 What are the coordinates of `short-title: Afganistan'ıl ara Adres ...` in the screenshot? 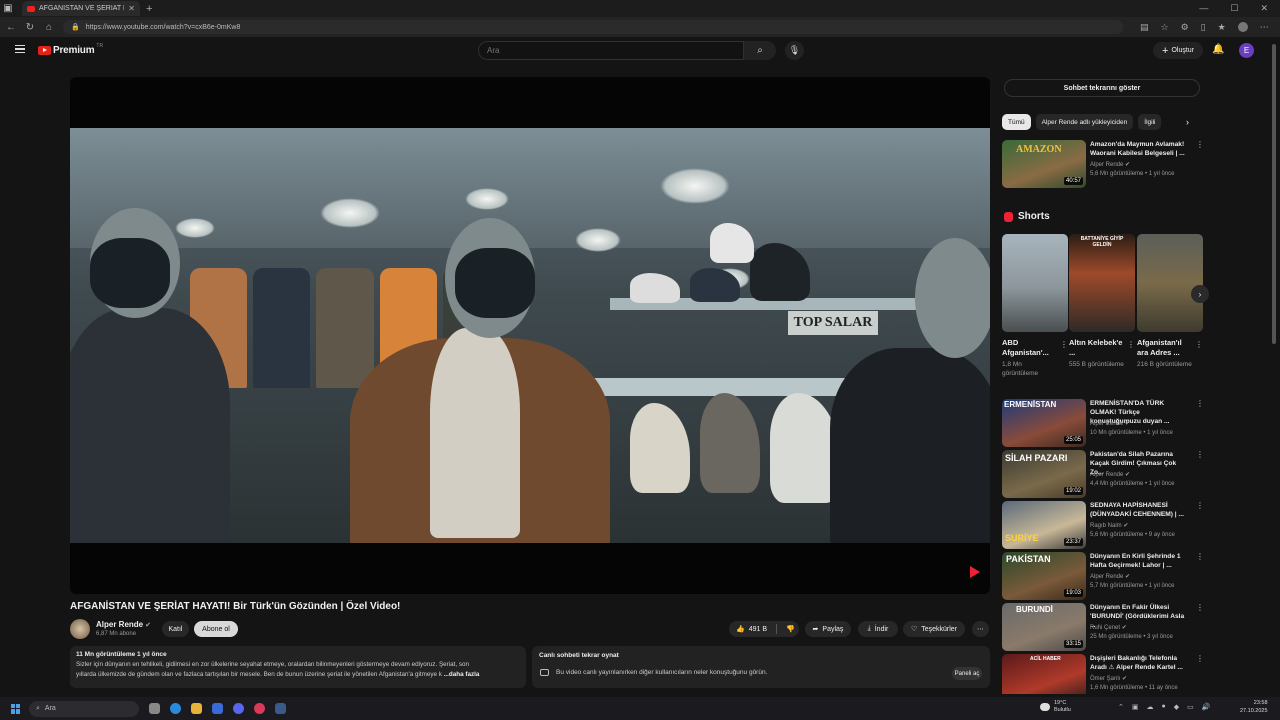 It's located at (1165, 348).